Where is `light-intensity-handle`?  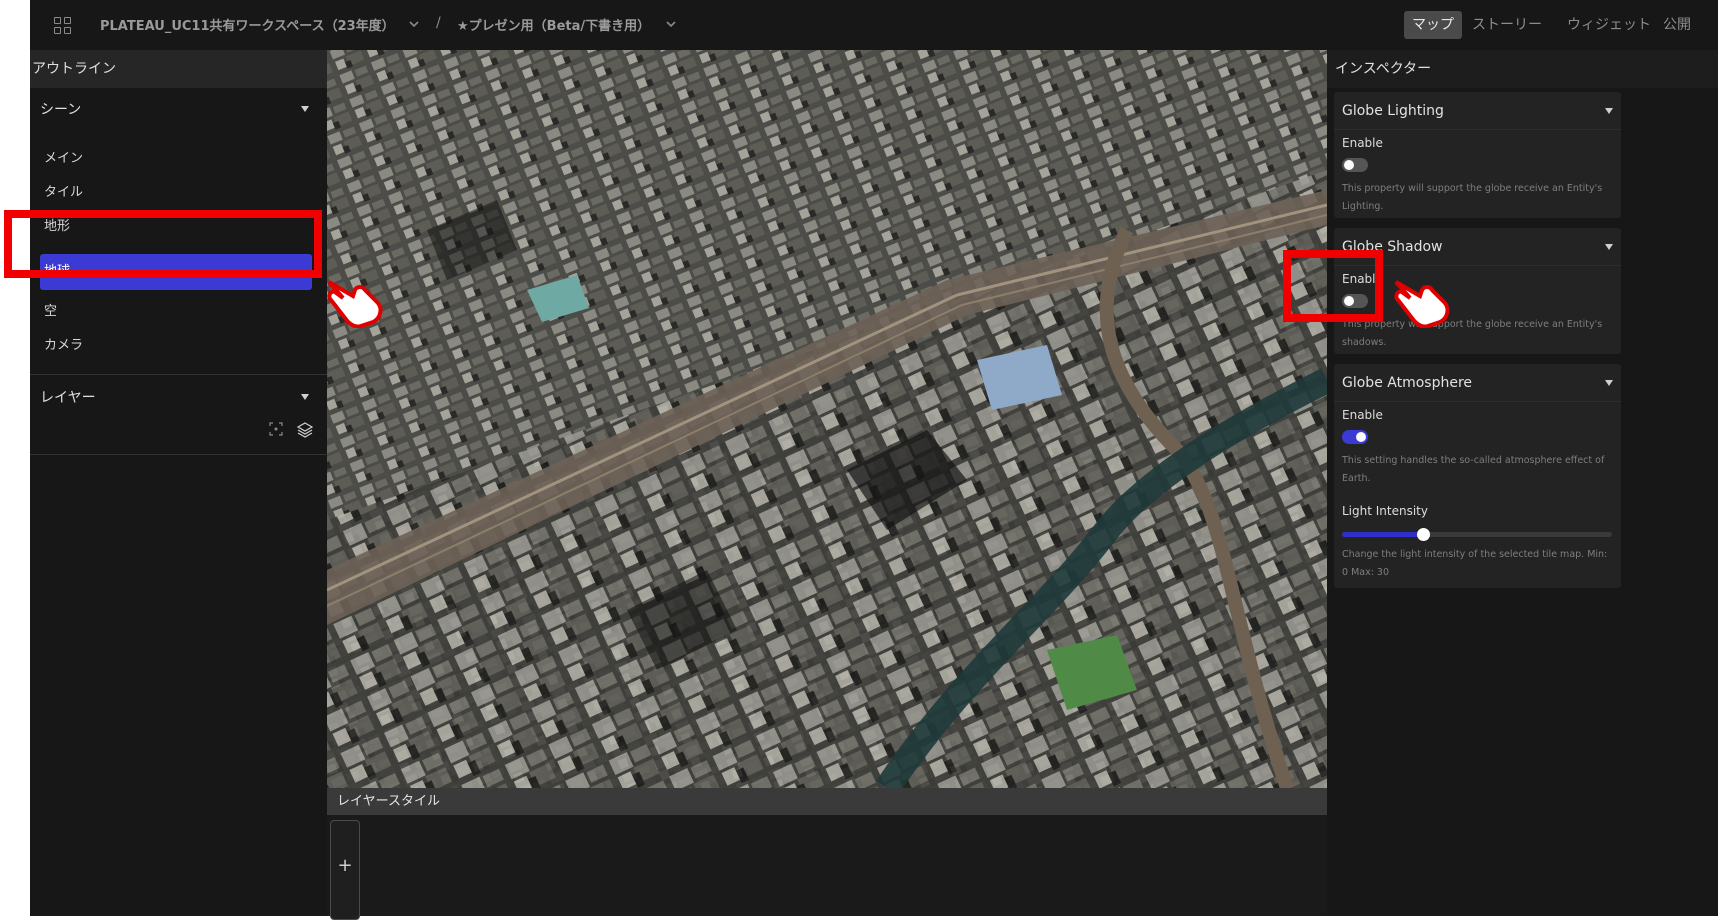
light-intensity-handle is located at coordinates (1423, 534).